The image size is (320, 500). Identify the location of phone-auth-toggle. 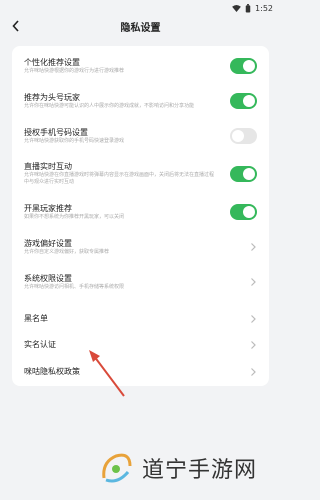
(243, 136).